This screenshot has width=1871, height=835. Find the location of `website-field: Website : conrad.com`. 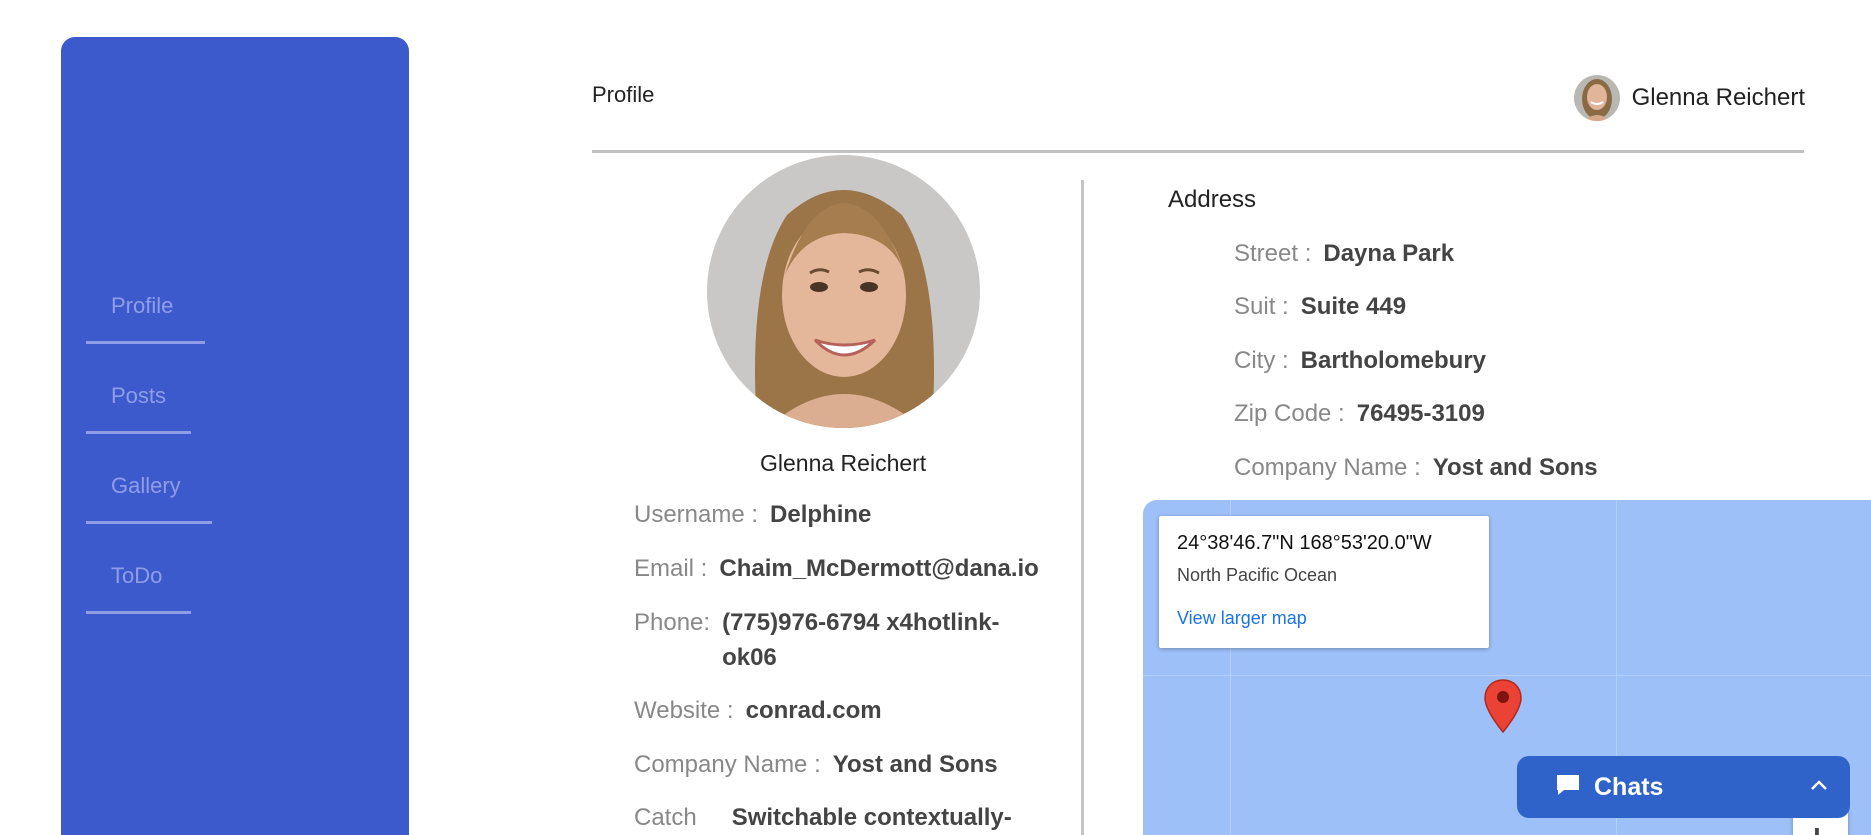

website-field: Website : conrad.com is located at coordinates (758, 710).